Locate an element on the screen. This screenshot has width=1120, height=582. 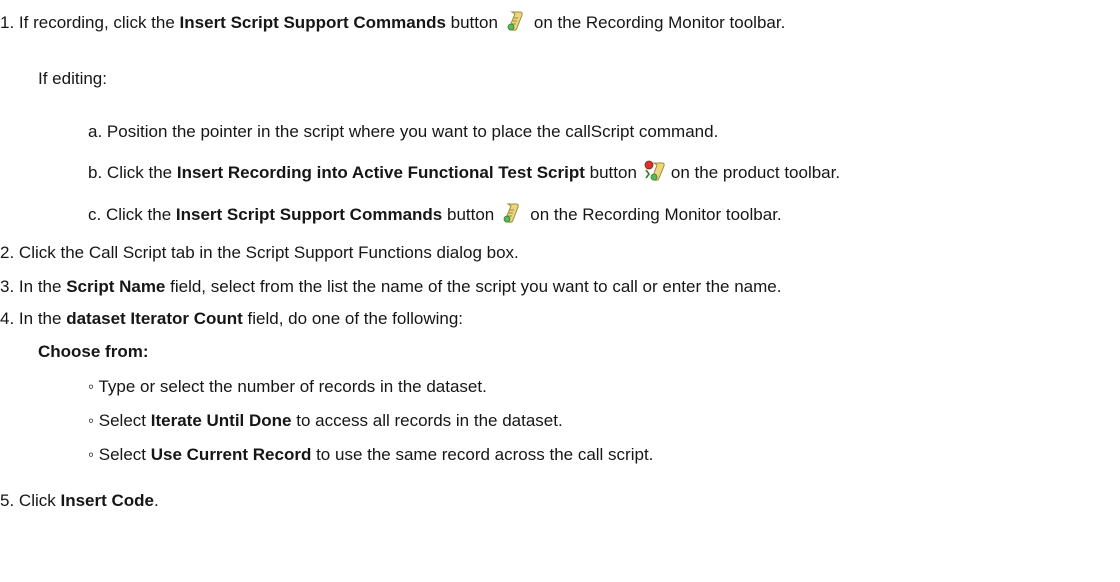
step-text: . is located at coordinates (156, 500).